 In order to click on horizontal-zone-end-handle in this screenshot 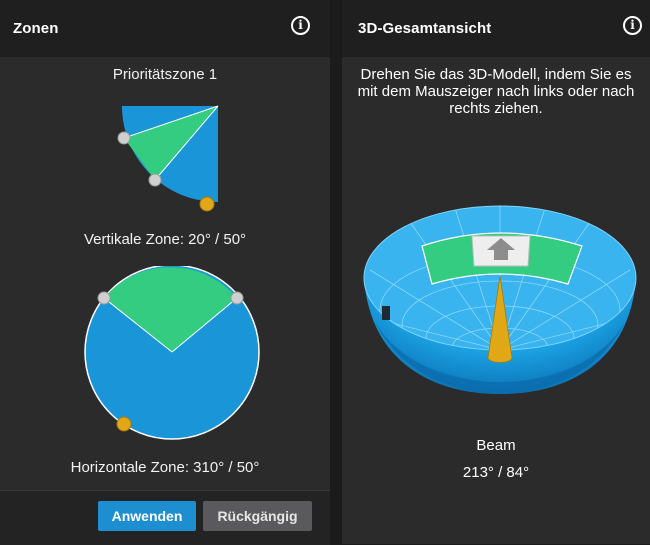, I will do `click(237, 298)`.